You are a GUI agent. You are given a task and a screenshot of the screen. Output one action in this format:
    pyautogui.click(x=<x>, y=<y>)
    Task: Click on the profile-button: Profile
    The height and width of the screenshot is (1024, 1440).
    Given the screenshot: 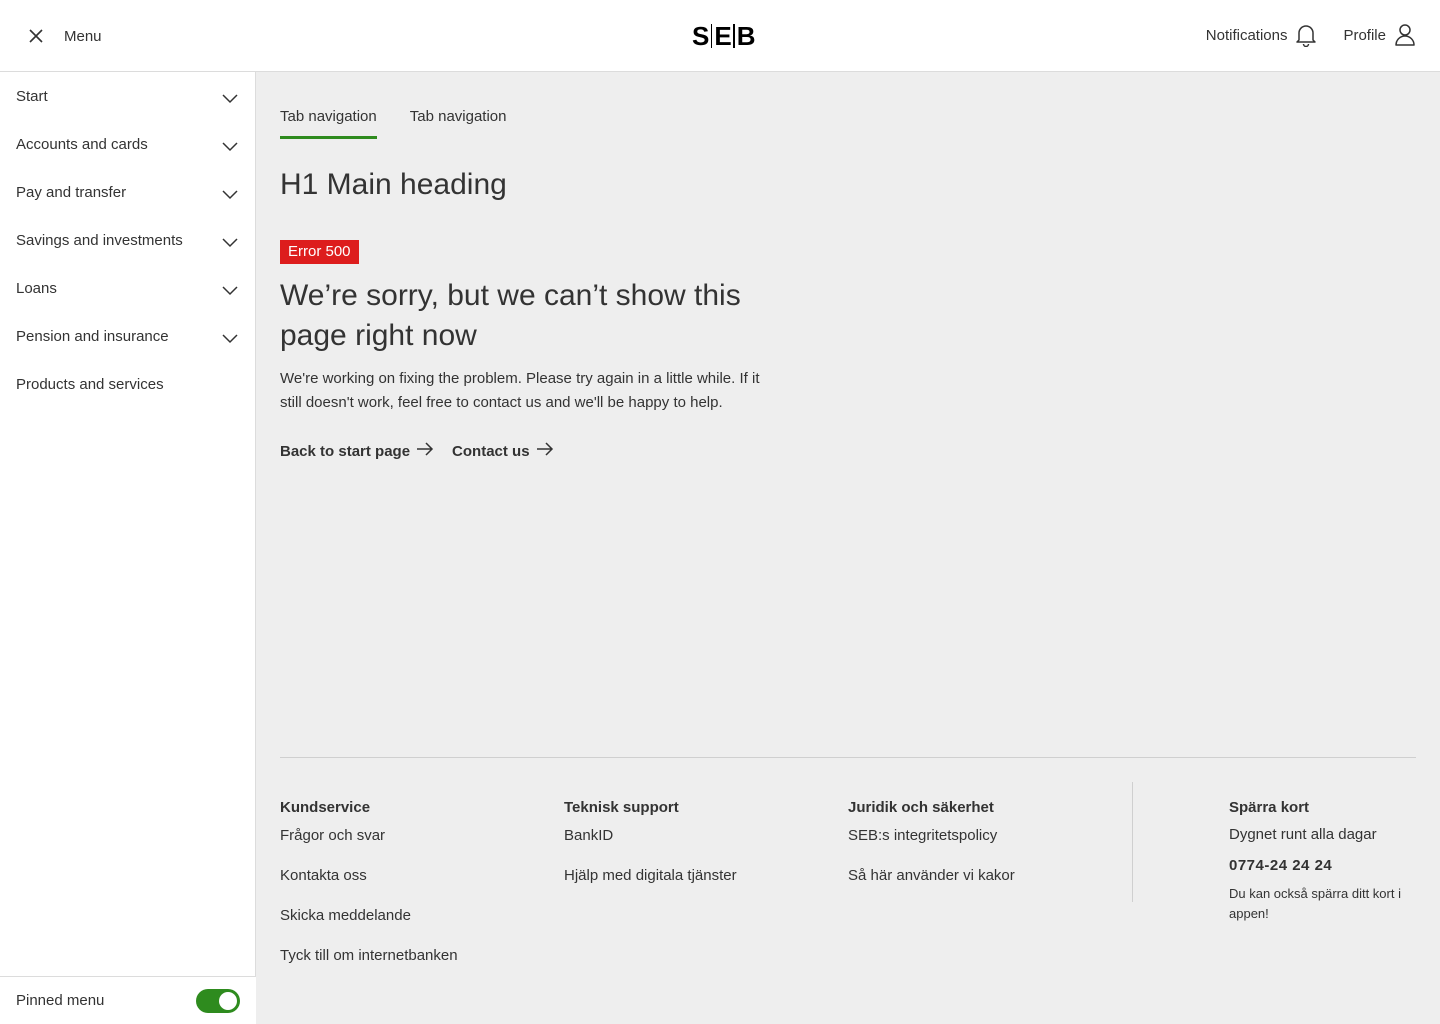 What is the action you would take?
    pyautogui.click(x=1379, y=35)
    